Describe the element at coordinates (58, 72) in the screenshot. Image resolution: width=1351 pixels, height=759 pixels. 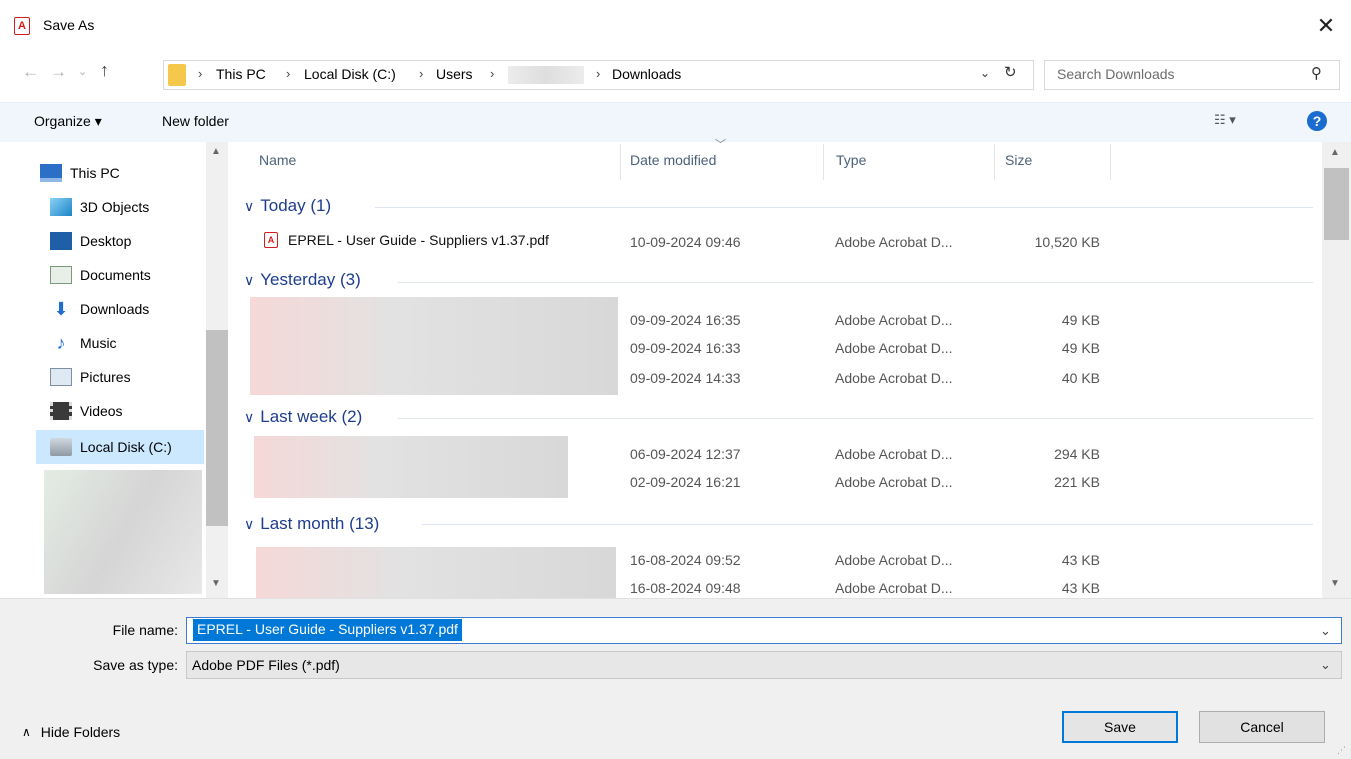
I see `forward-arrow-icon: →` at that location.